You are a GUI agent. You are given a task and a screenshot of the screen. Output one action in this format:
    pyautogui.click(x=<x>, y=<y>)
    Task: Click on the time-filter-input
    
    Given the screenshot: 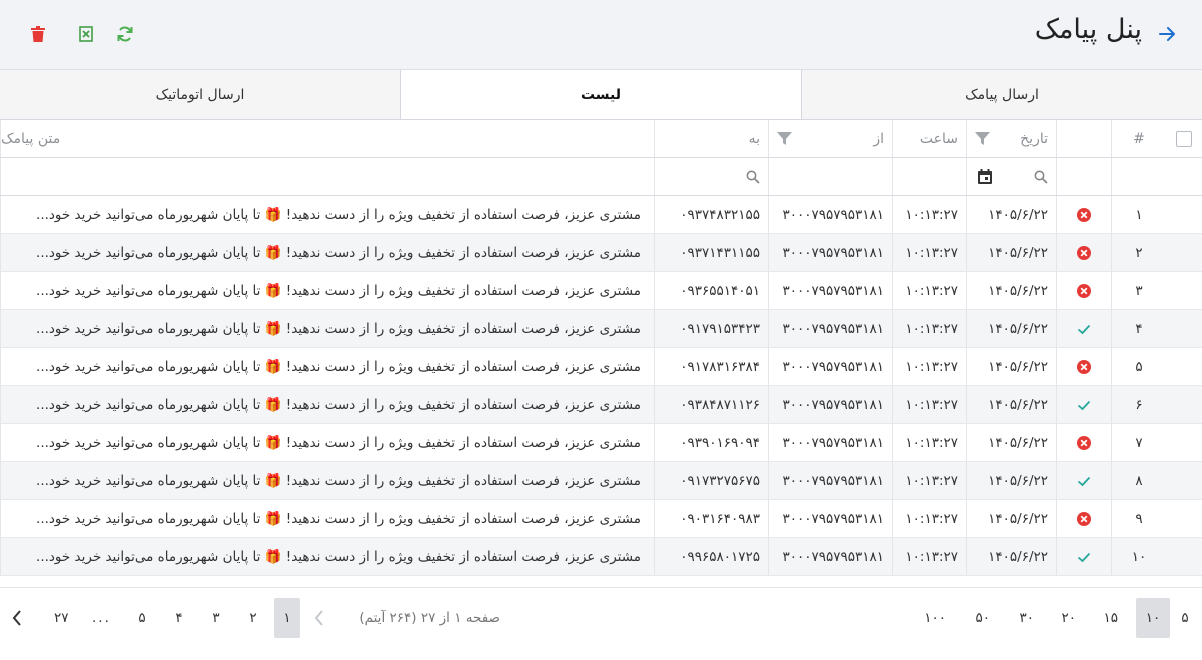 What is the action you would take?
    pyautogui.click(x=929, y=176)
    